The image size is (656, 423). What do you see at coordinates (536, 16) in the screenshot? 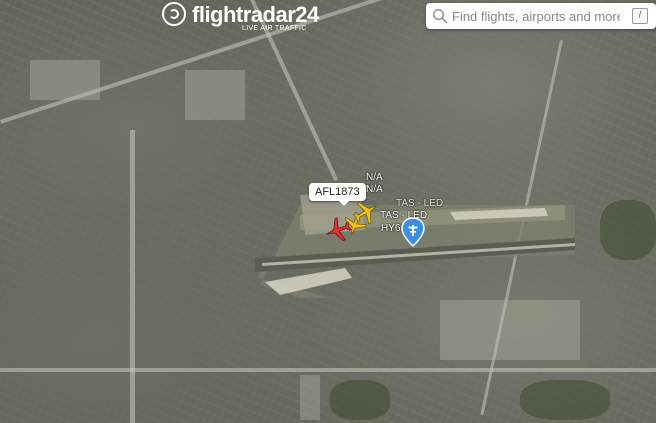
I see `search-input` at bounding box center [536, 16].